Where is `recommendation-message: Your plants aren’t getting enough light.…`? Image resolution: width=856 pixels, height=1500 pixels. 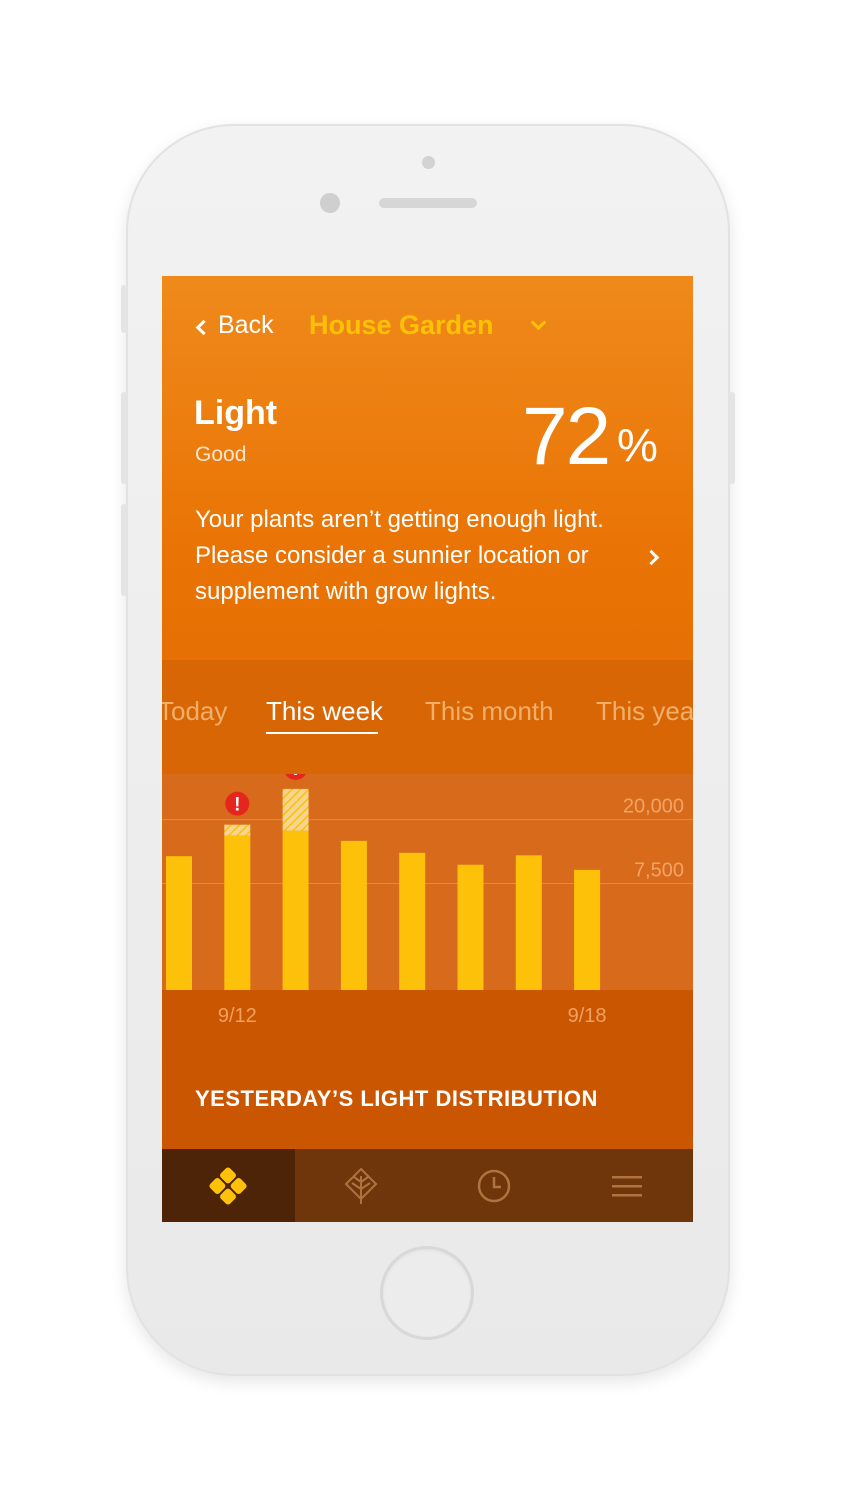
recommendation-message: Your plants aren’t getting enough light.… is located at coordinates (420, 556).